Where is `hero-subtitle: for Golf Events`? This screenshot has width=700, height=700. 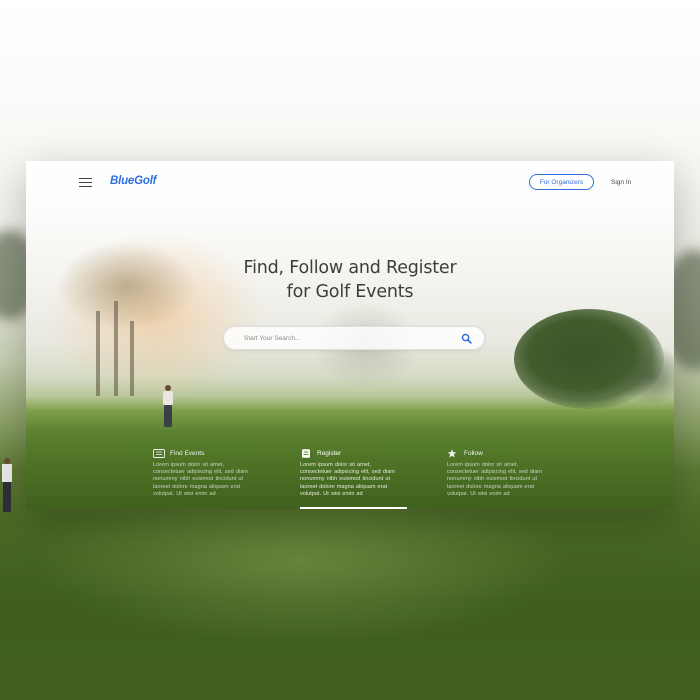 hero-subtitle: for Golf Events is located at coordinates (350, 292).